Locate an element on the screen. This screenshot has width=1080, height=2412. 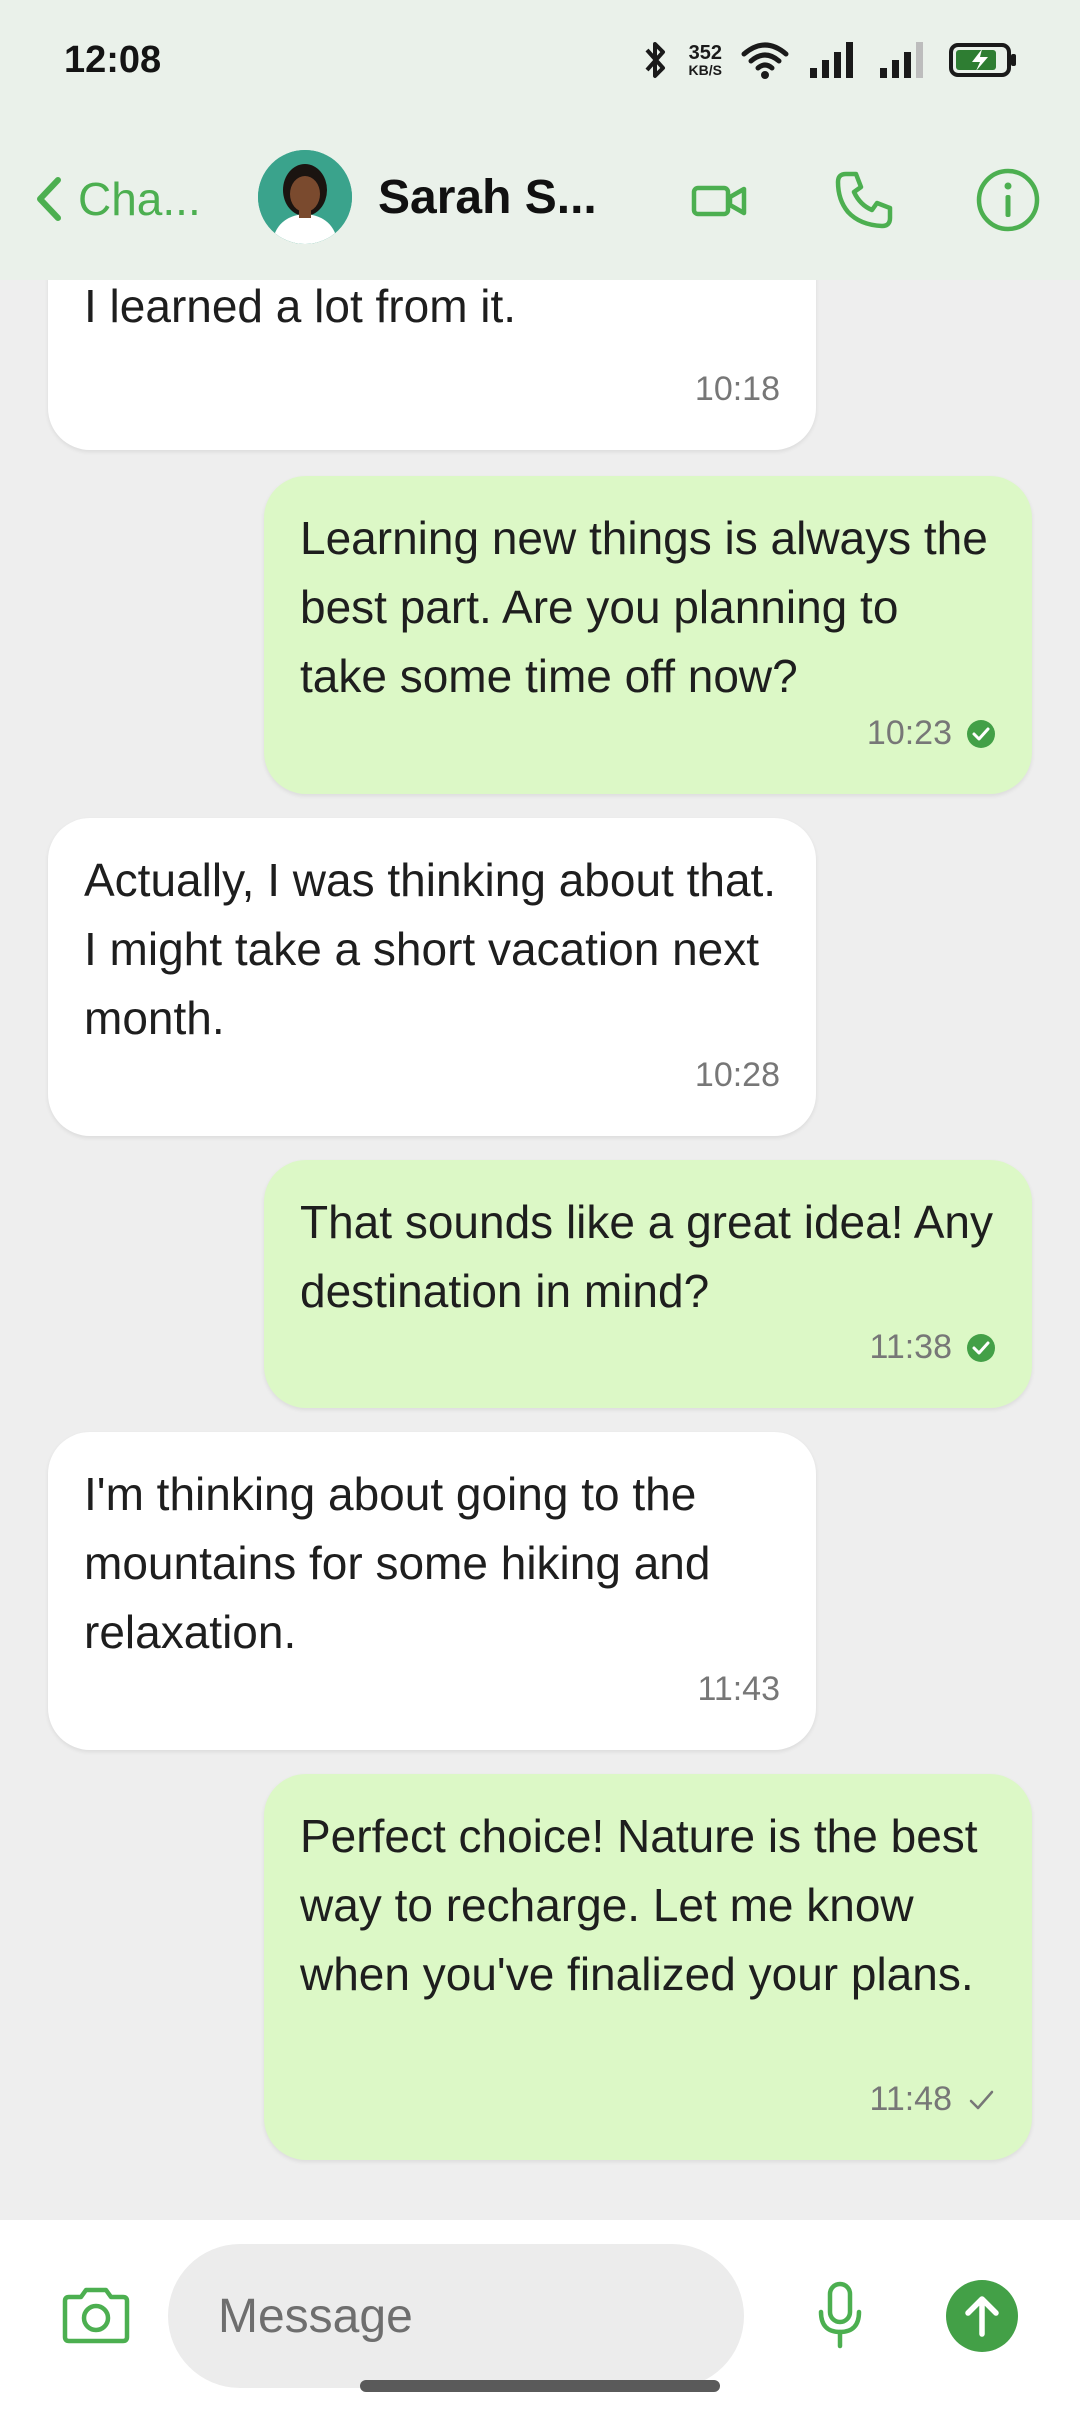
status-icons: 352 KB/S is located at coordinates (829, 60).